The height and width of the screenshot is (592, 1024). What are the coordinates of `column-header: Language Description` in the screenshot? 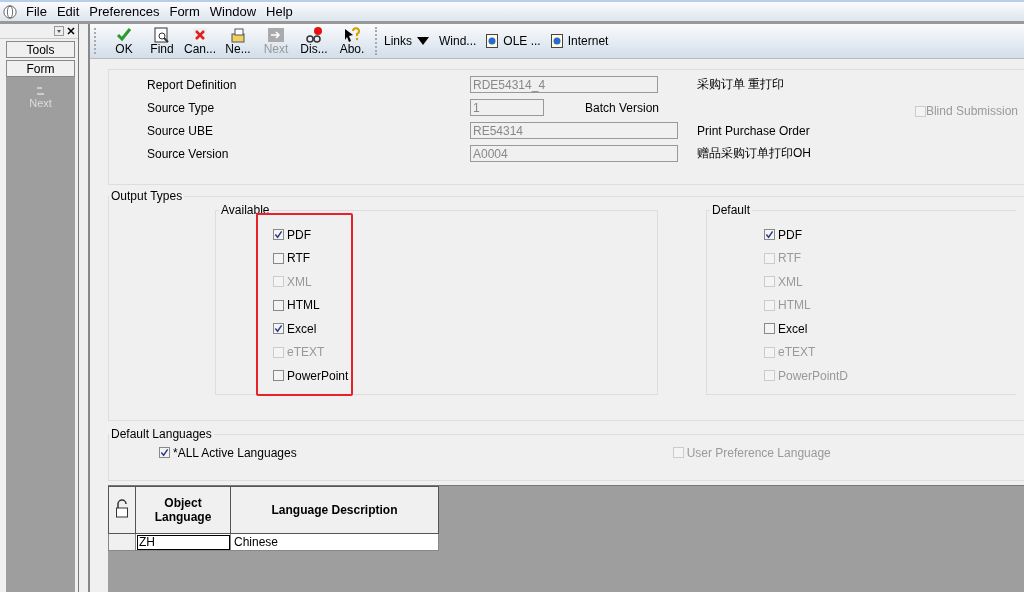 It's located at (334, 510).